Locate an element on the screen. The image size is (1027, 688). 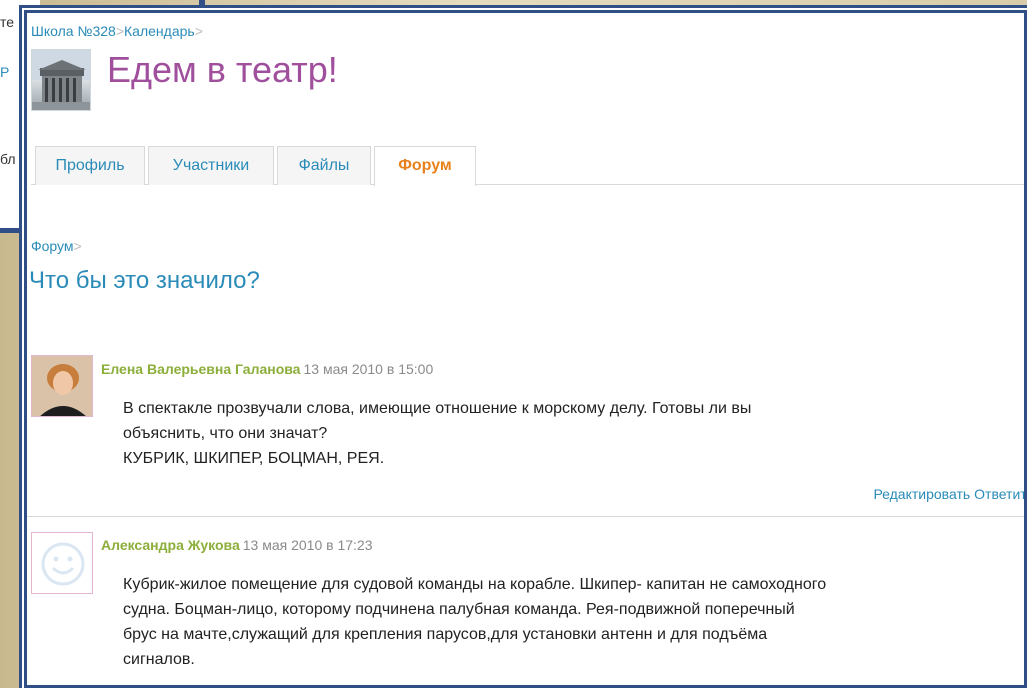
tab-forum: Форум is located at coordinates (425, 166).